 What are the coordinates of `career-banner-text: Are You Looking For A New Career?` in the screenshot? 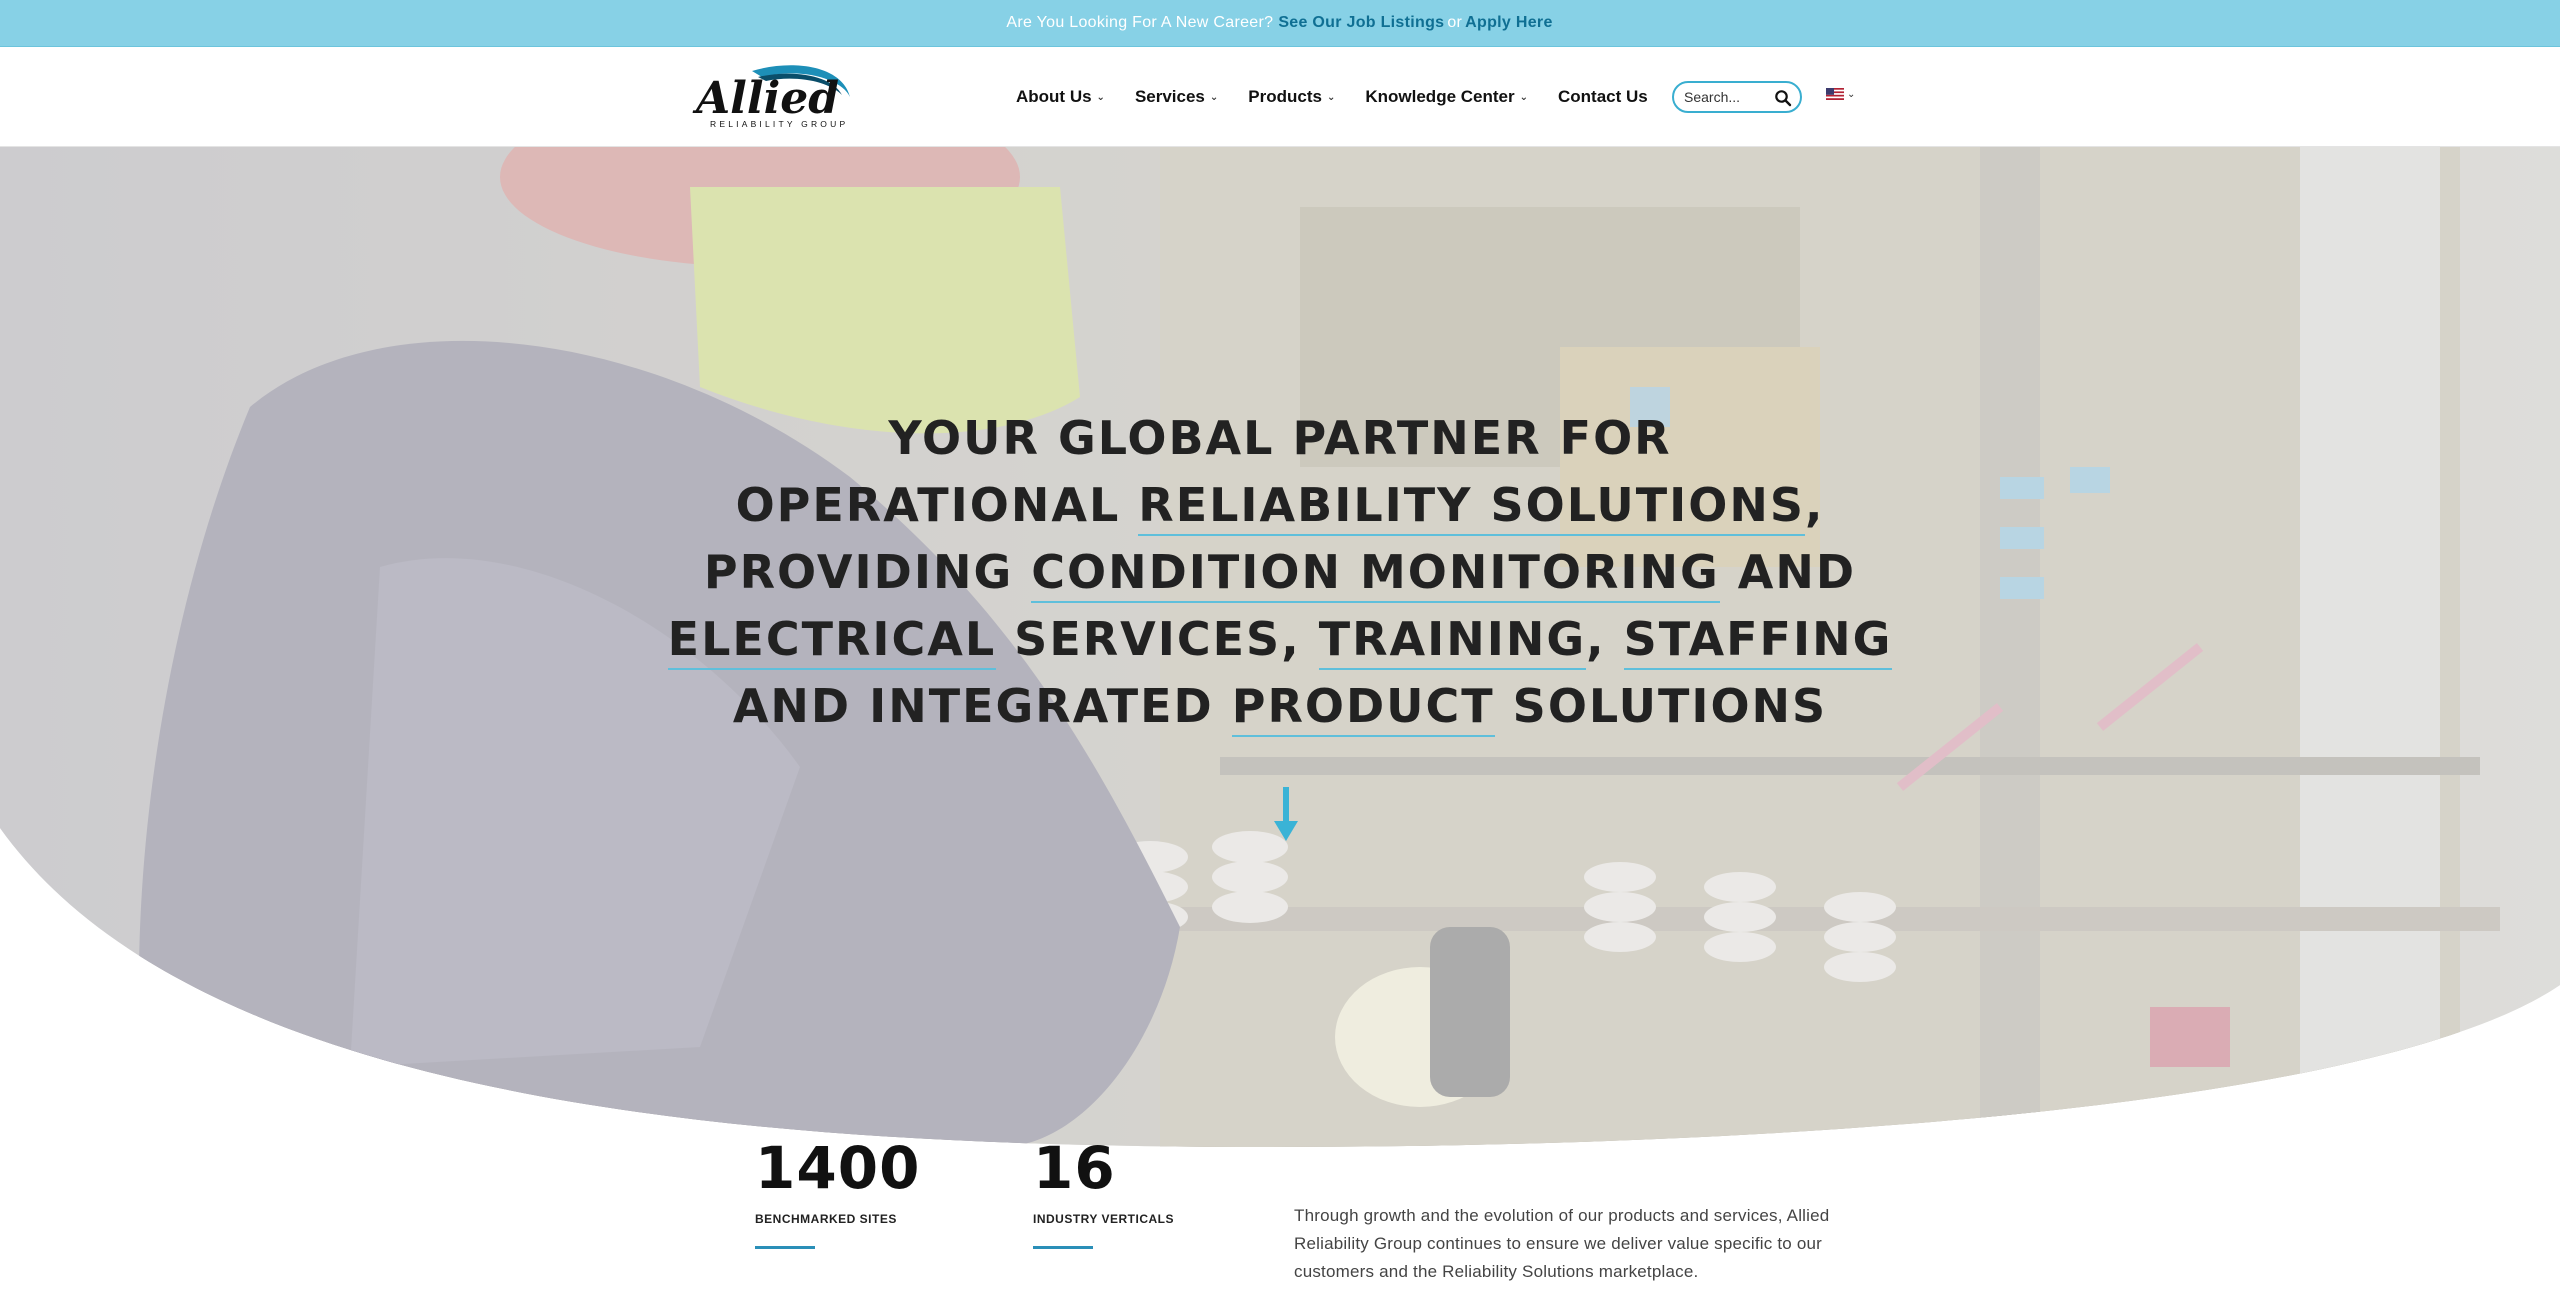 It's located at (1140, 22).